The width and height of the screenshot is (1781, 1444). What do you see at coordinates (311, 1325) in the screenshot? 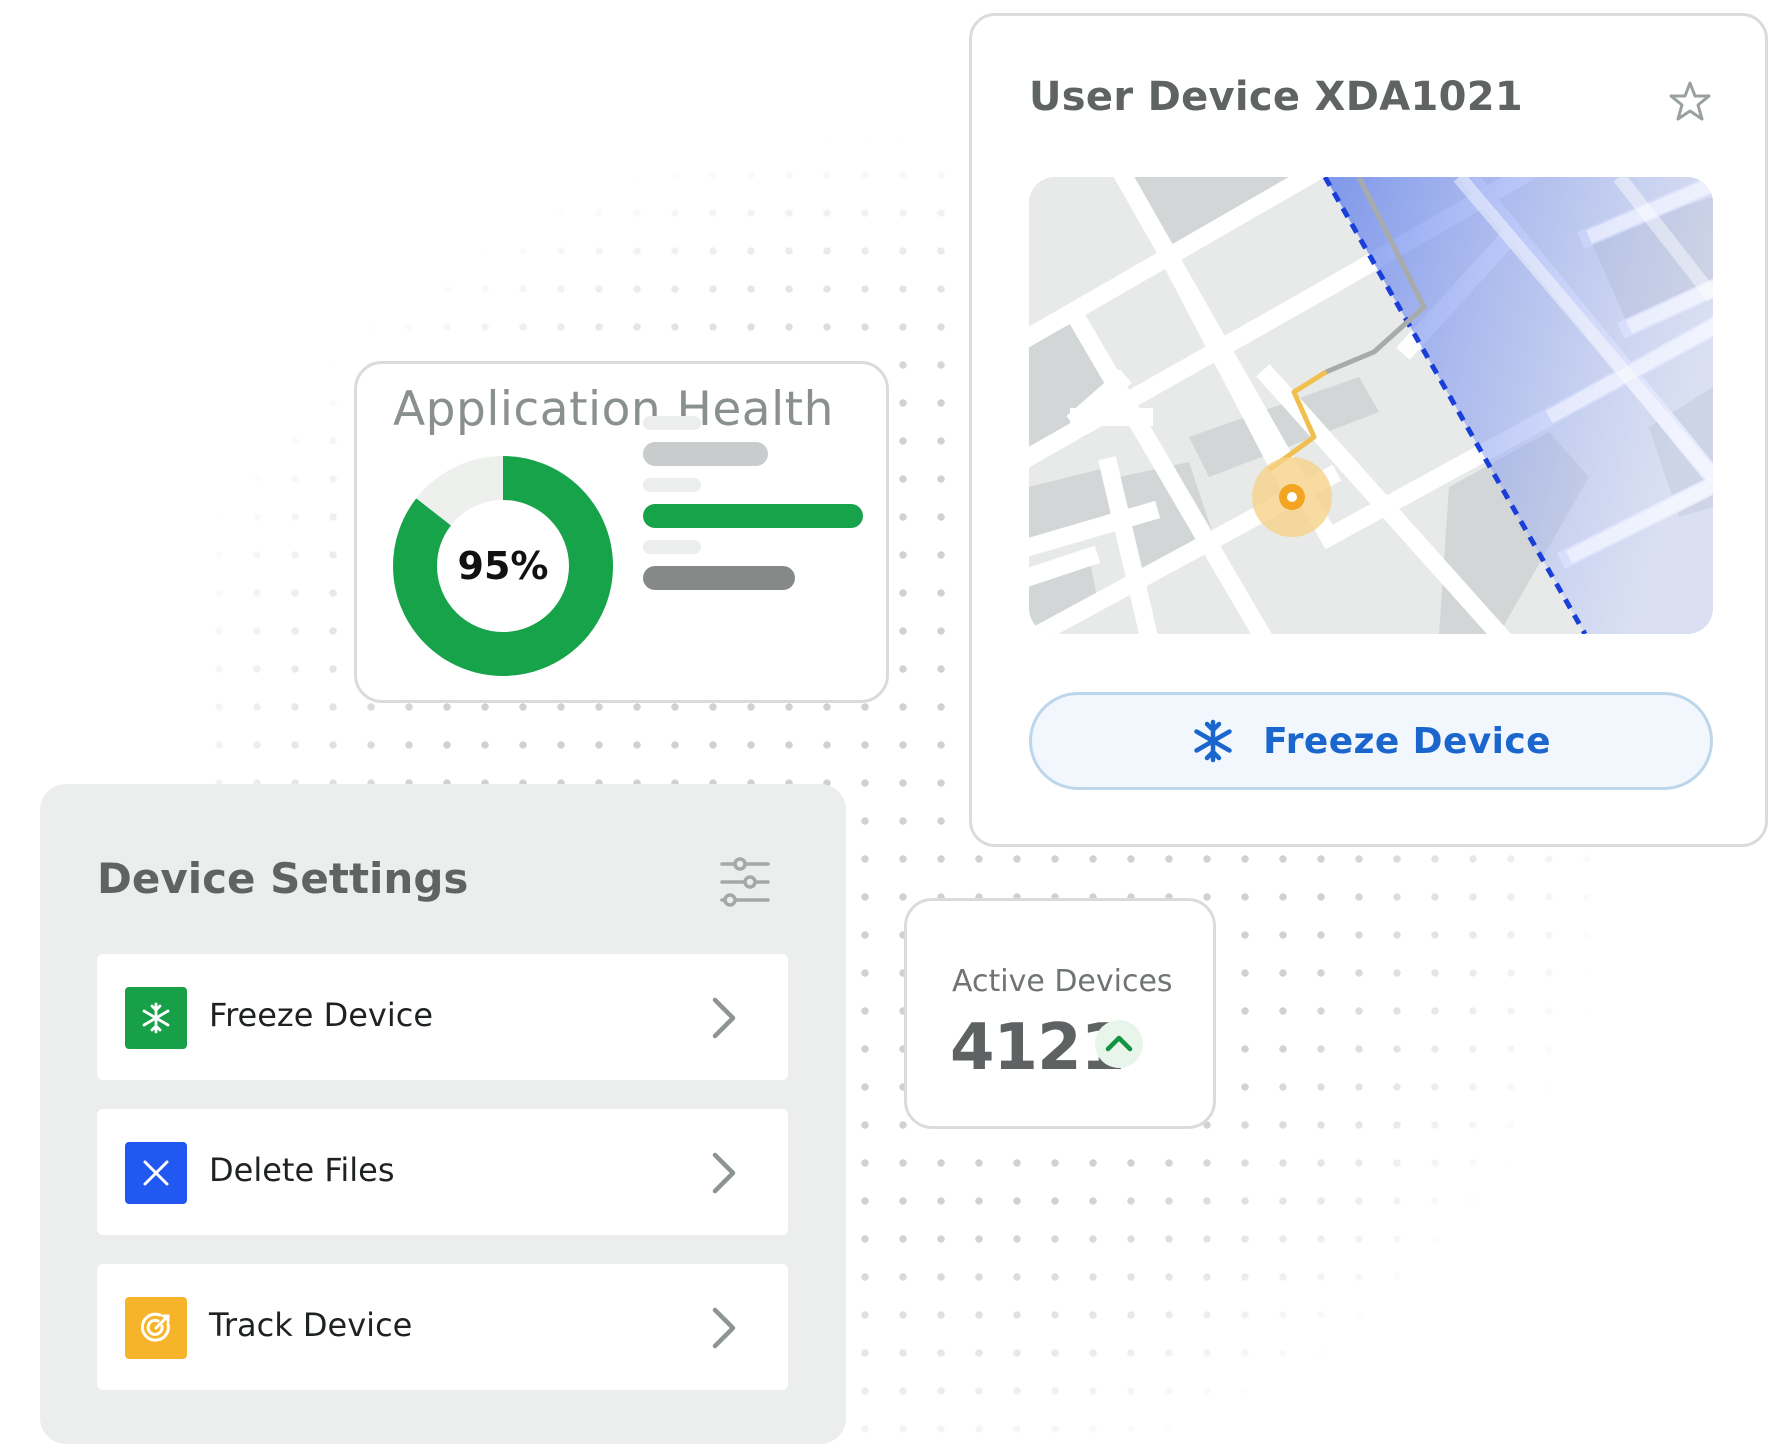
I see `settings-item-label: Track Device` at bounding box center [311, 1325].